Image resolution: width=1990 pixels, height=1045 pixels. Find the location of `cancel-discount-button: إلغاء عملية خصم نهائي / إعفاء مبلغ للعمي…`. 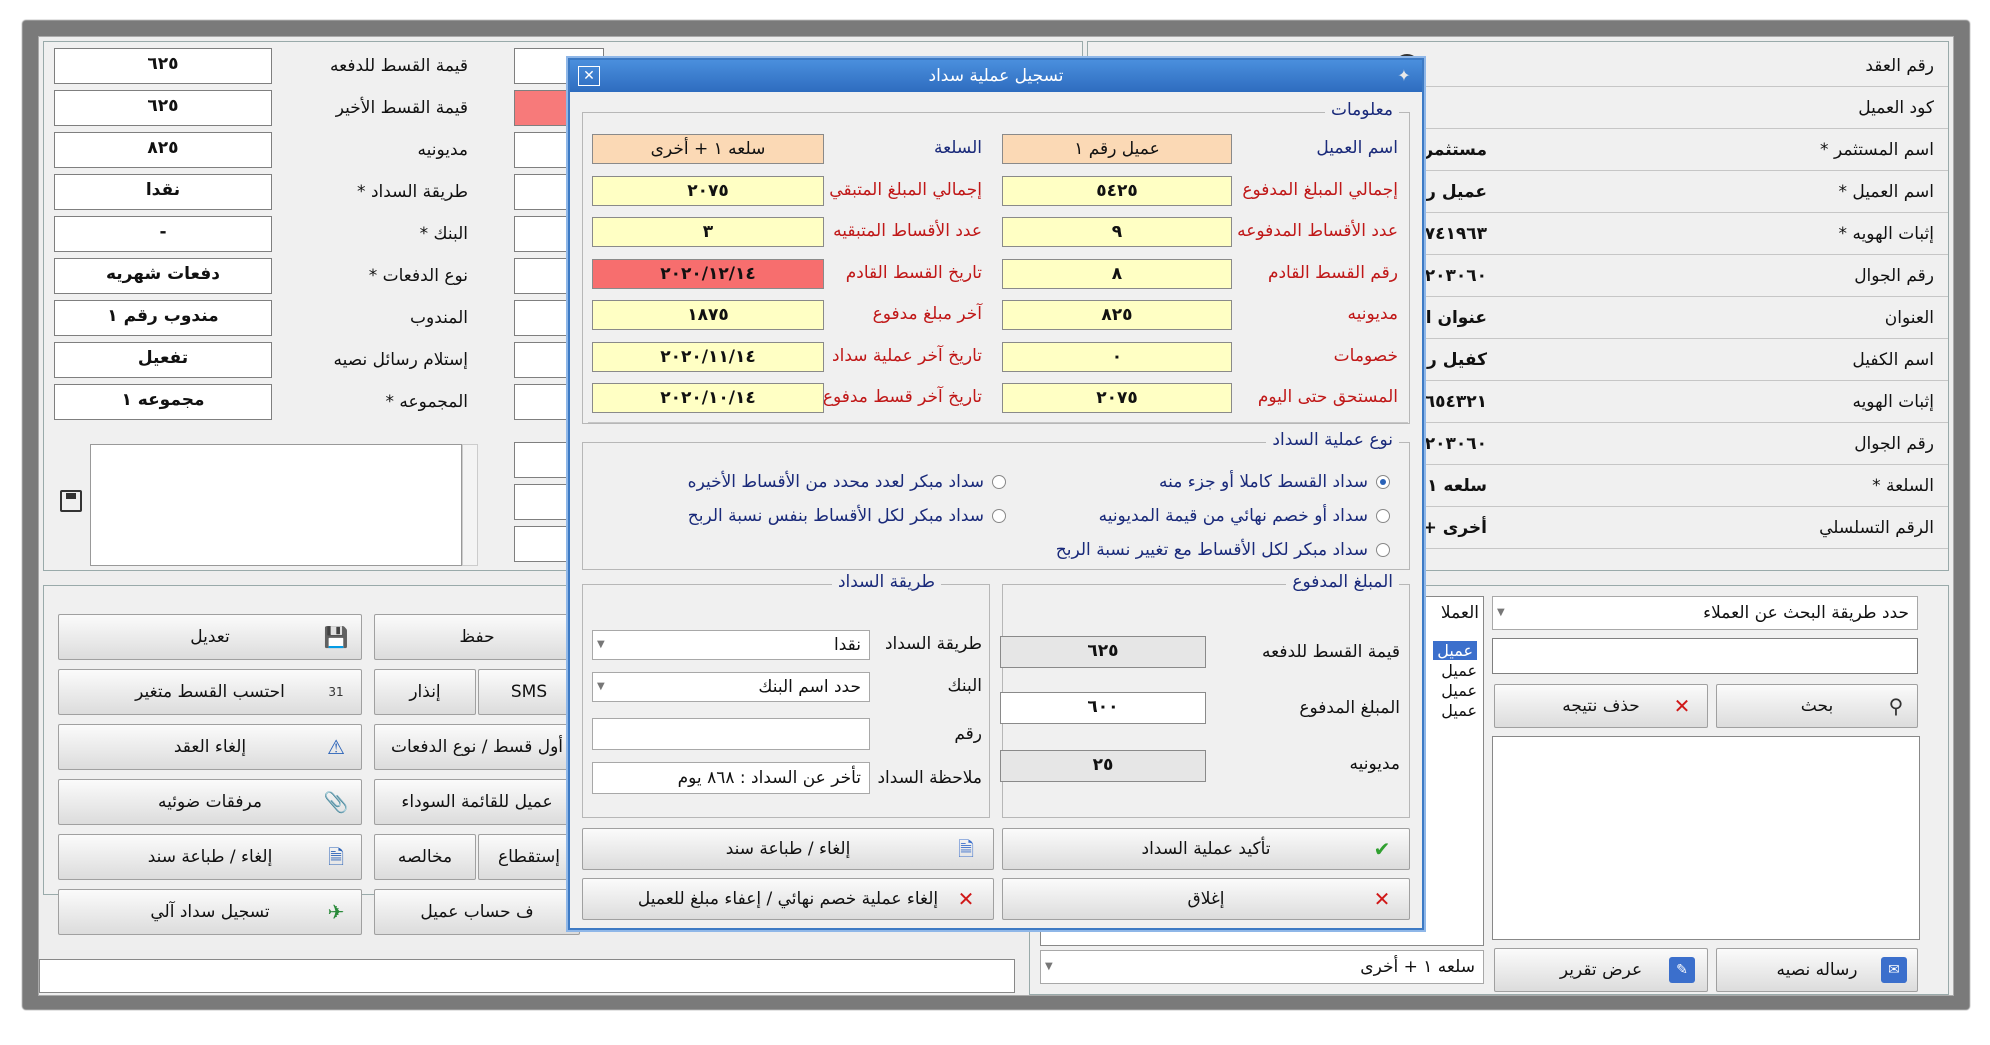

cancel-discount-button: إلغاء عملية خصم نهائي / إعفاء مبلغ للعمي… is located at coordinates (788, 899).